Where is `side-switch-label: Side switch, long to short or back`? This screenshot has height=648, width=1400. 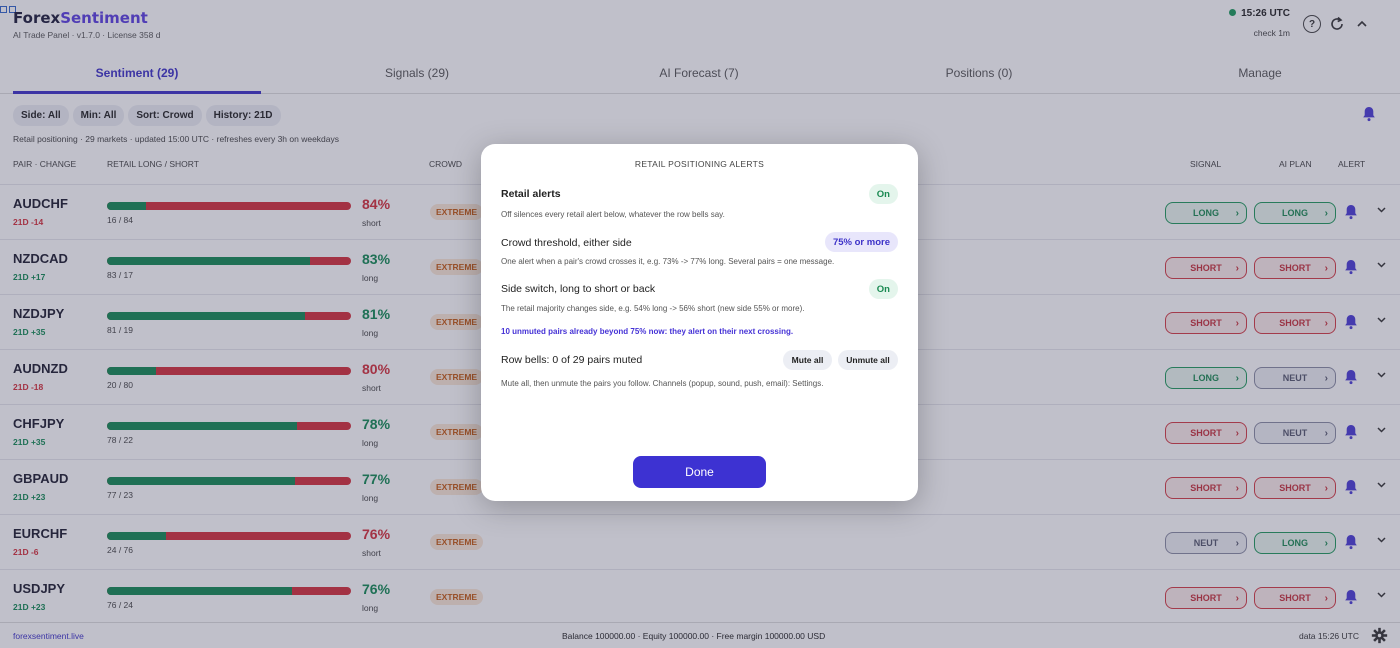
side-switch-label: Side switch, long to short or back is located at coordinates (578, 289).